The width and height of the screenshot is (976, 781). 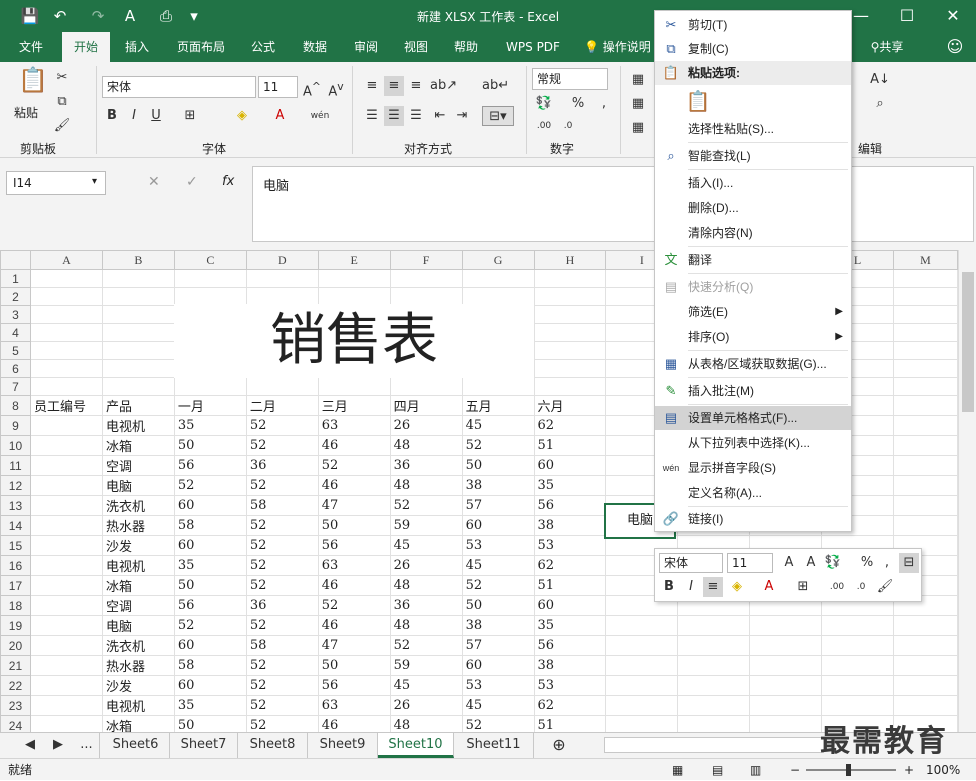 I want to click on cell: 沙发, so click(x=138, y=685).